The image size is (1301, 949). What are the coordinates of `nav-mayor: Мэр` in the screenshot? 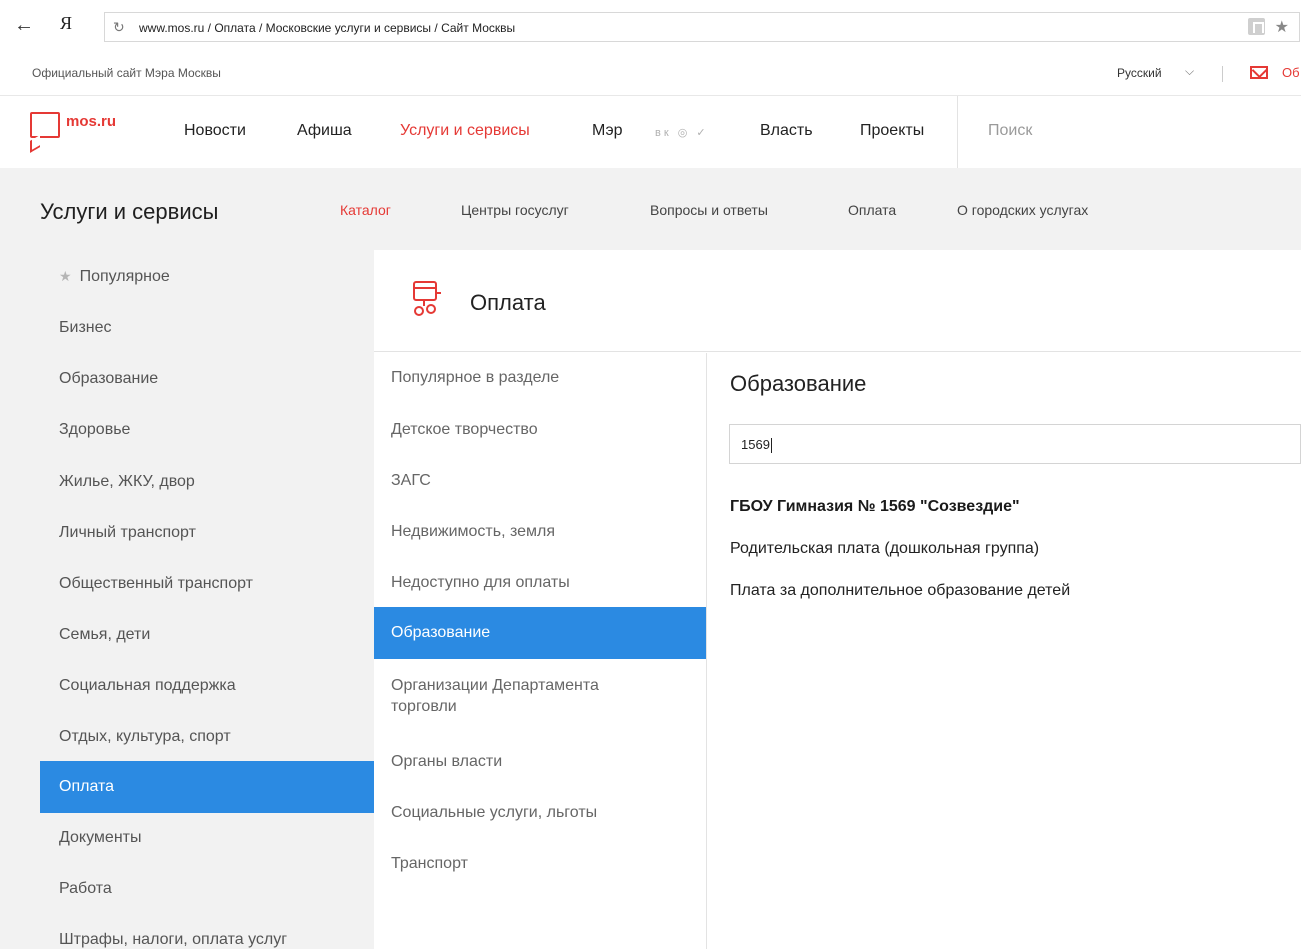 It's located at (607, 131).